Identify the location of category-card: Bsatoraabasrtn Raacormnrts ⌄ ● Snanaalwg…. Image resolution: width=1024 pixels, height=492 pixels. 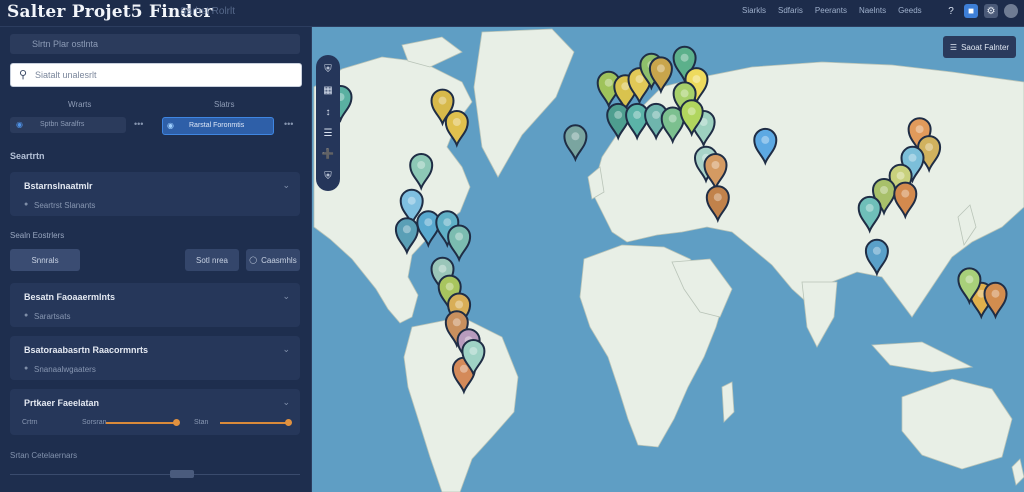
(155, 358).